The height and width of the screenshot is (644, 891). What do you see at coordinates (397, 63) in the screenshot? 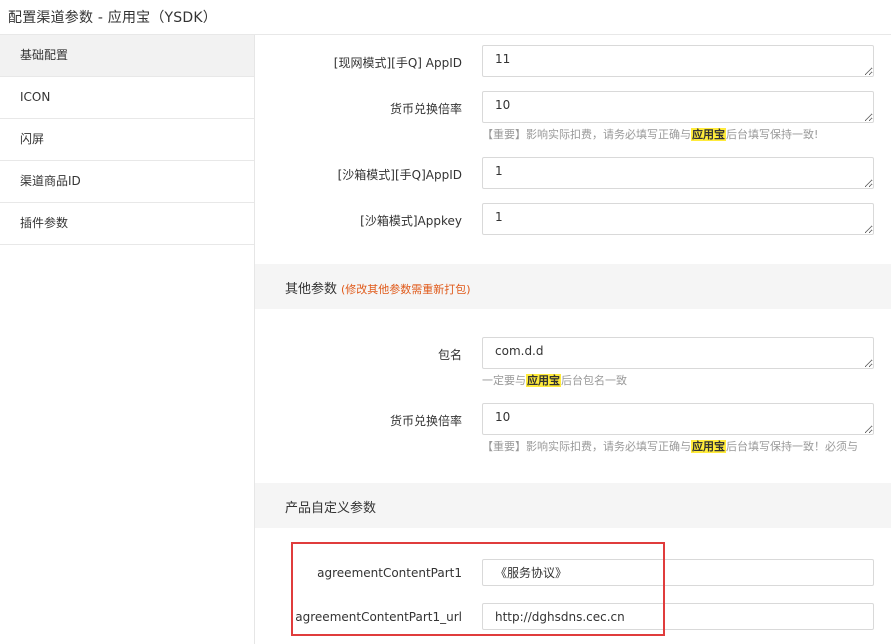
I see `field-label: [现网模式][手Q] AppID` at bounding box center [397, 63].